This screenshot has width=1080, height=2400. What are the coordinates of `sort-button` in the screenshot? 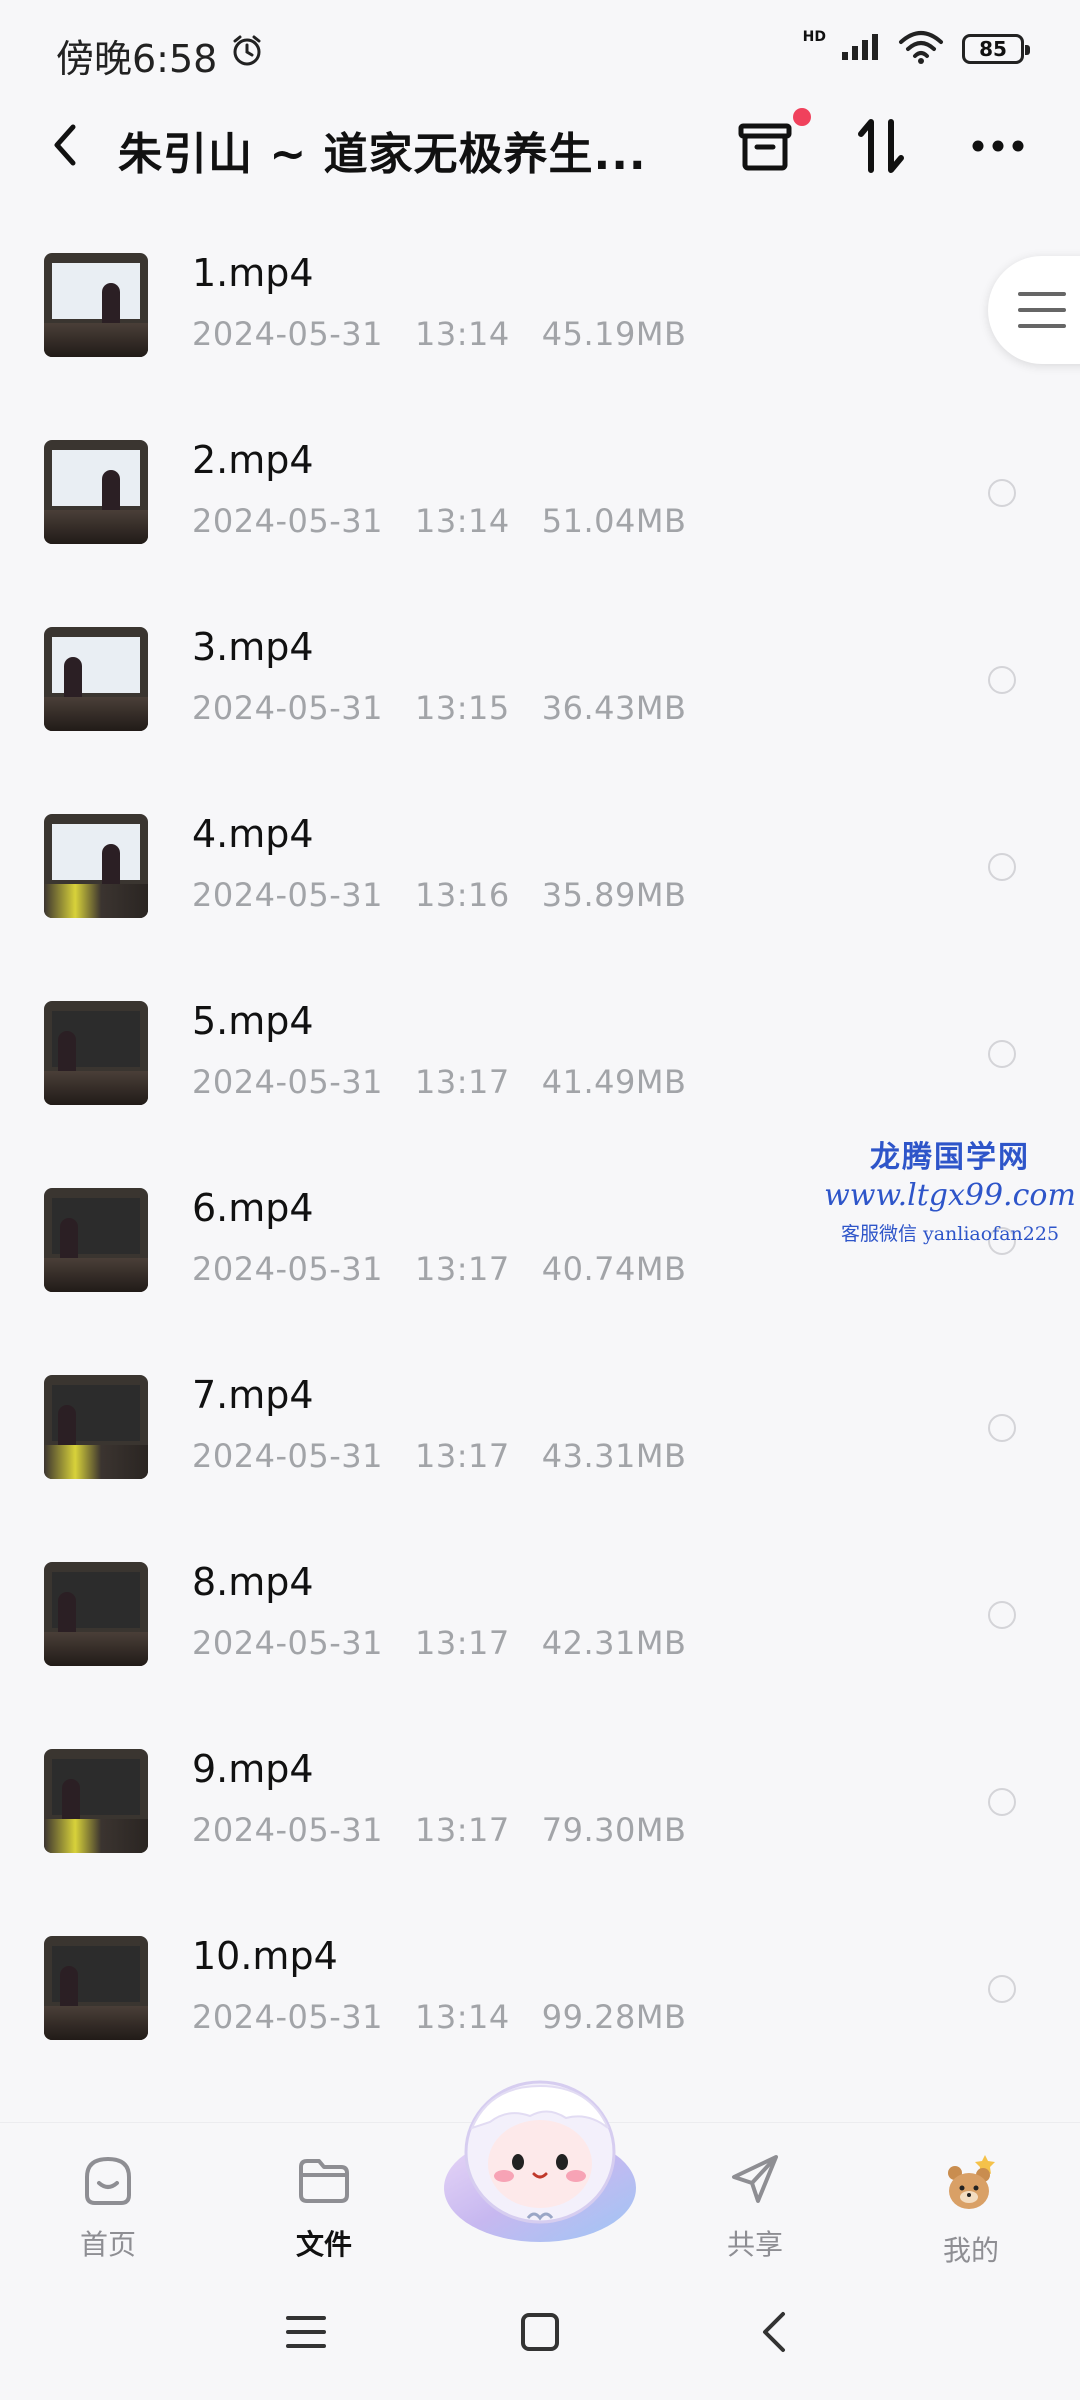 It's located at (881, 146).